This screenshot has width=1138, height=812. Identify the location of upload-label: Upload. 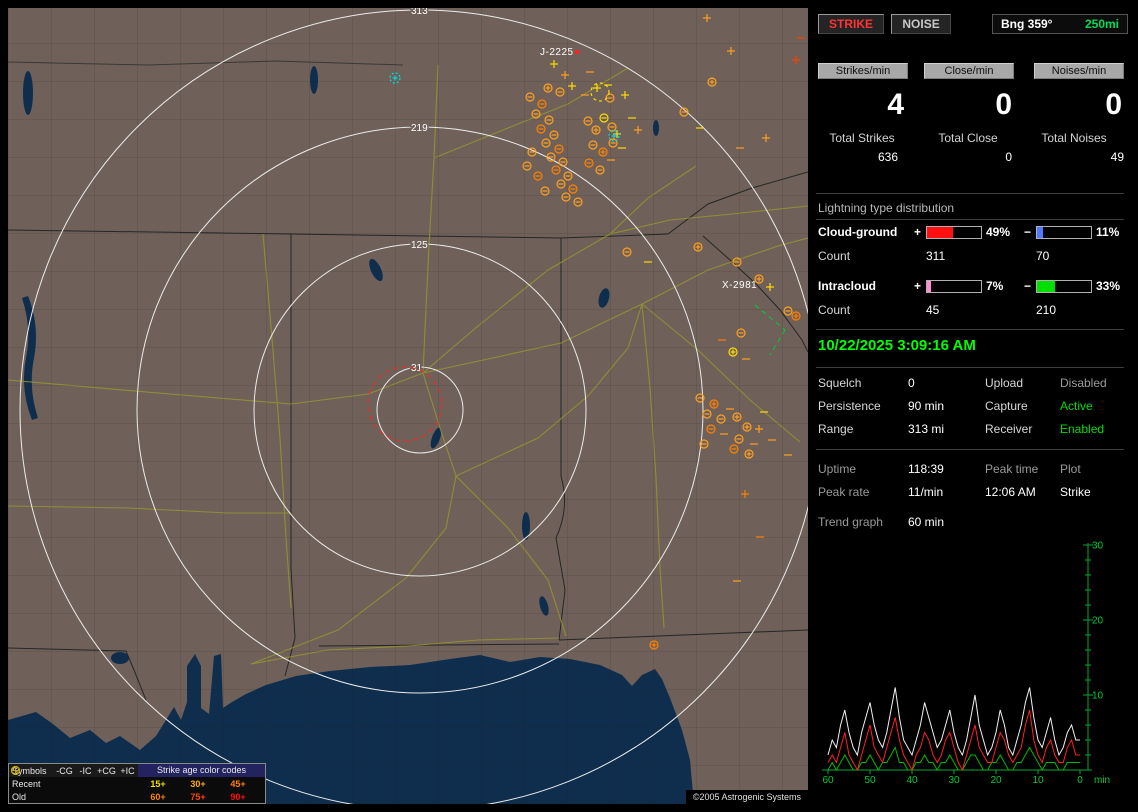
(1004, 383).